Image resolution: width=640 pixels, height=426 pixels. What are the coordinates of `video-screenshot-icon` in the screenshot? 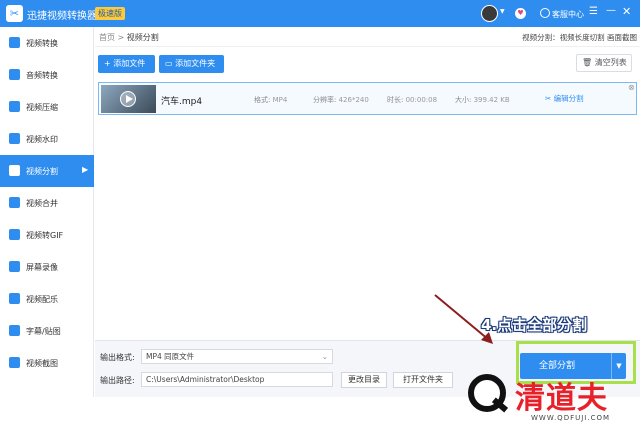 It's located at (14, 362).